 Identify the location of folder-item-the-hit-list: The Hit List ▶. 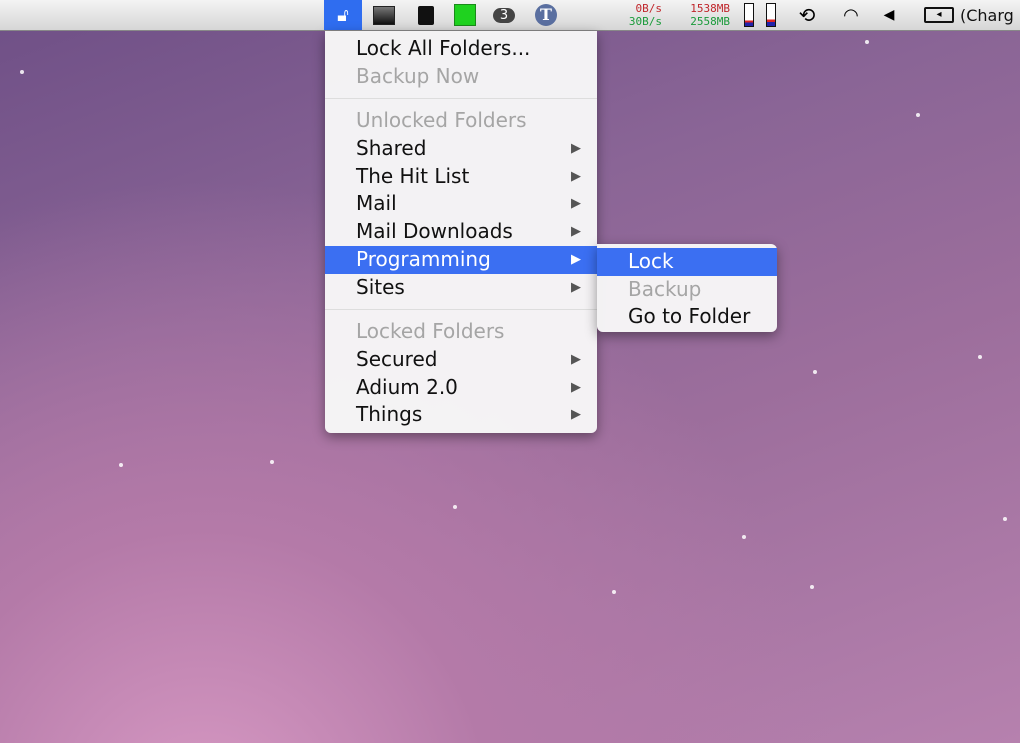
(461, 177).